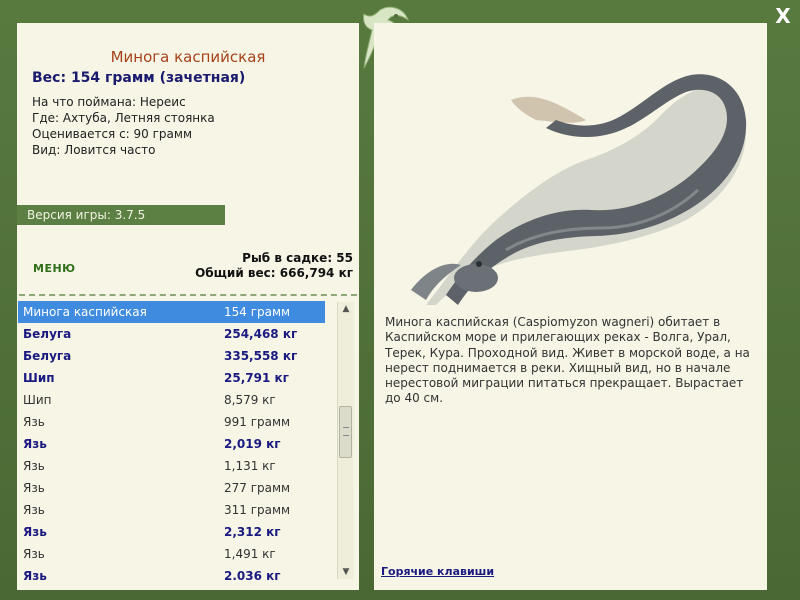  What do you see at coordinates (345, 432) in the screenshot?
I see `scrollbar-thumb` at bounding box center [345, 432].